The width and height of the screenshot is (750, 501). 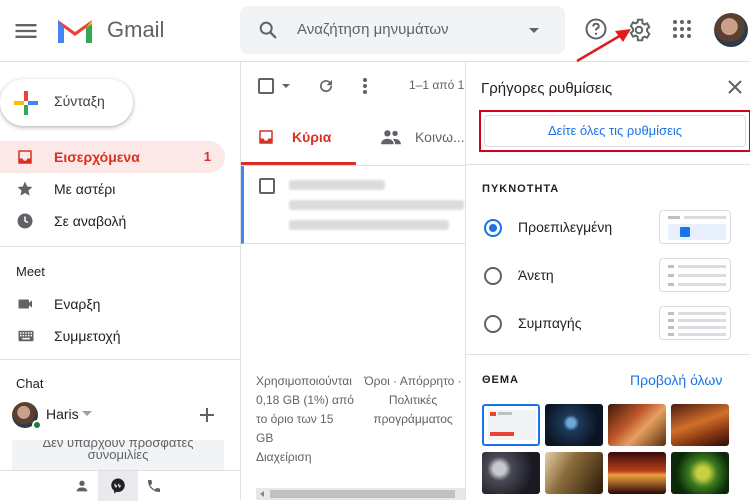 I want to click on select-dropdown-icon, so click(x=286, y=86).